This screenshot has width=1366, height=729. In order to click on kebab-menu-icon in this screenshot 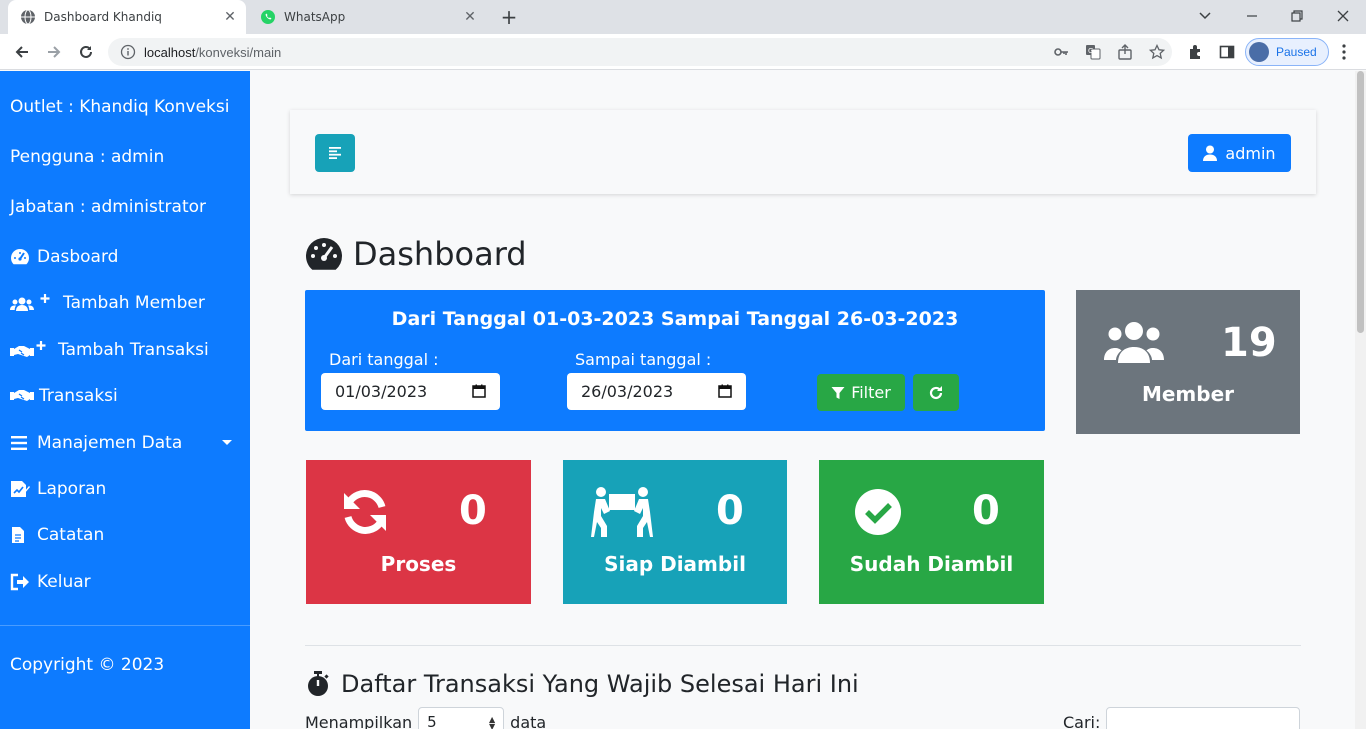, I will do `click(1344, 52)`.